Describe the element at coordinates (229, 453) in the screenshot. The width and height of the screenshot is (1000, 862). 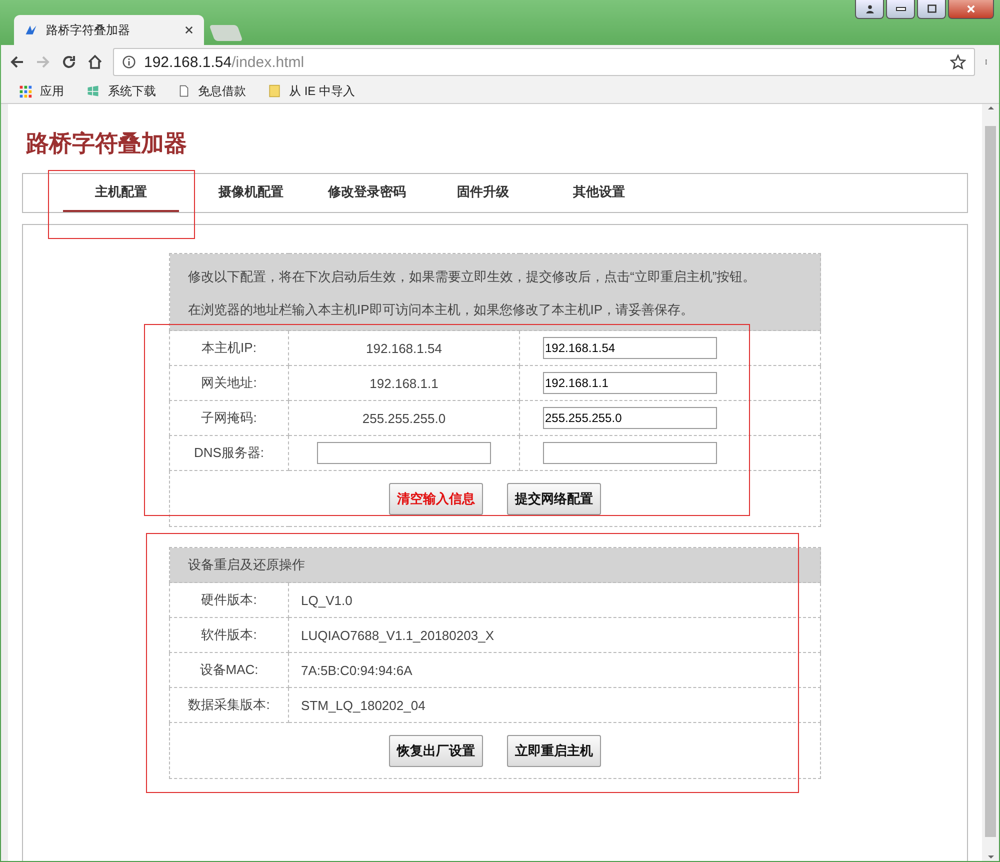
I see `field-label: DNS服务器:` at that location.